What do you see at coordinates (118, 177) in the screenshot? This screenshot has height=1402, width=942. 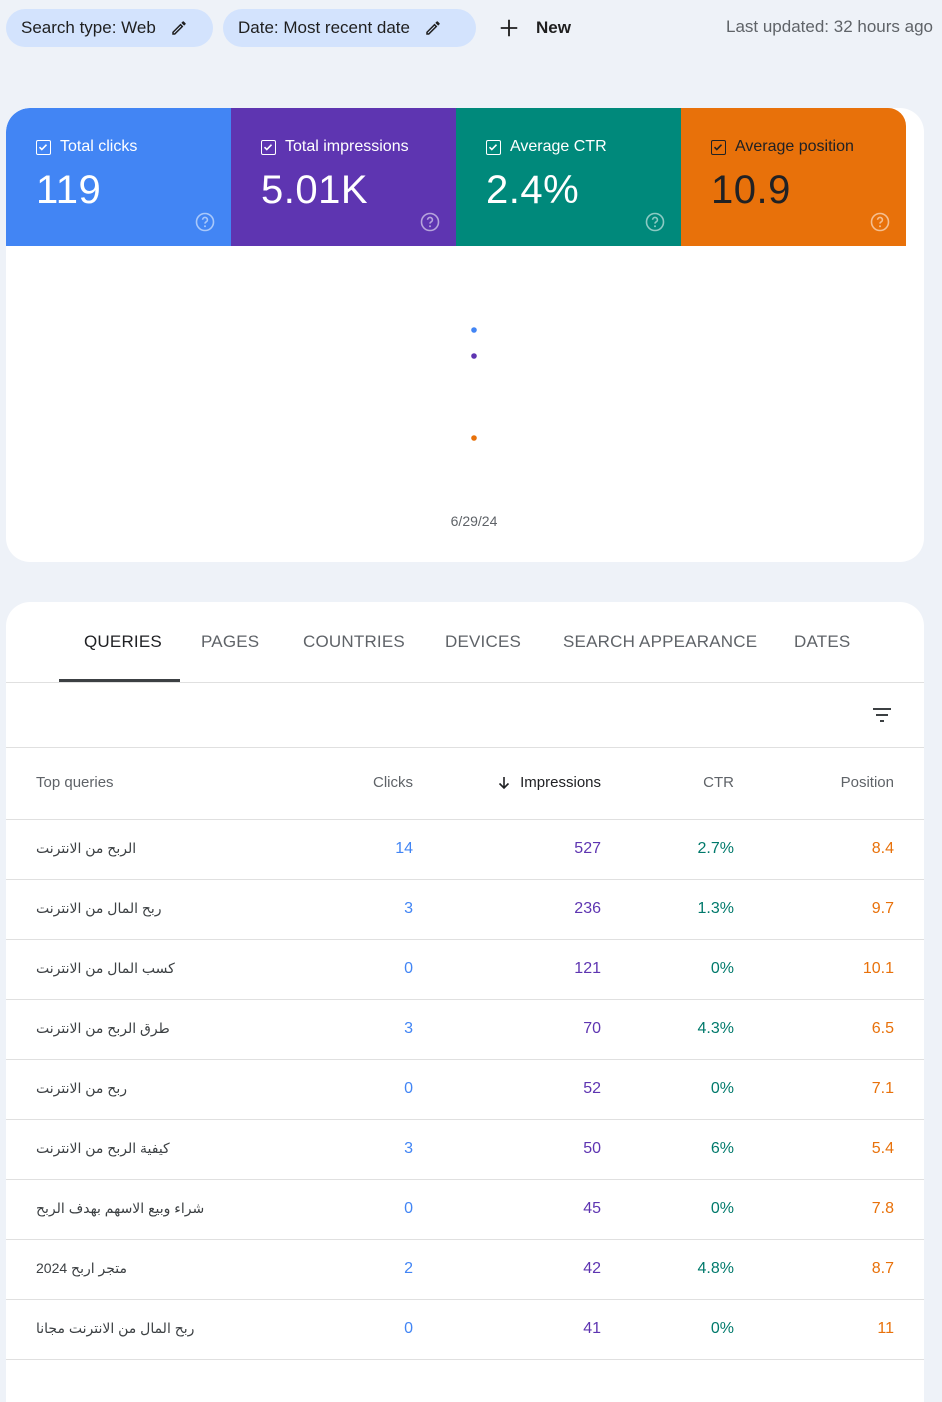 I see `metric-tile-total-clicks: Total clicks 119` at bounding box center [118, 177].